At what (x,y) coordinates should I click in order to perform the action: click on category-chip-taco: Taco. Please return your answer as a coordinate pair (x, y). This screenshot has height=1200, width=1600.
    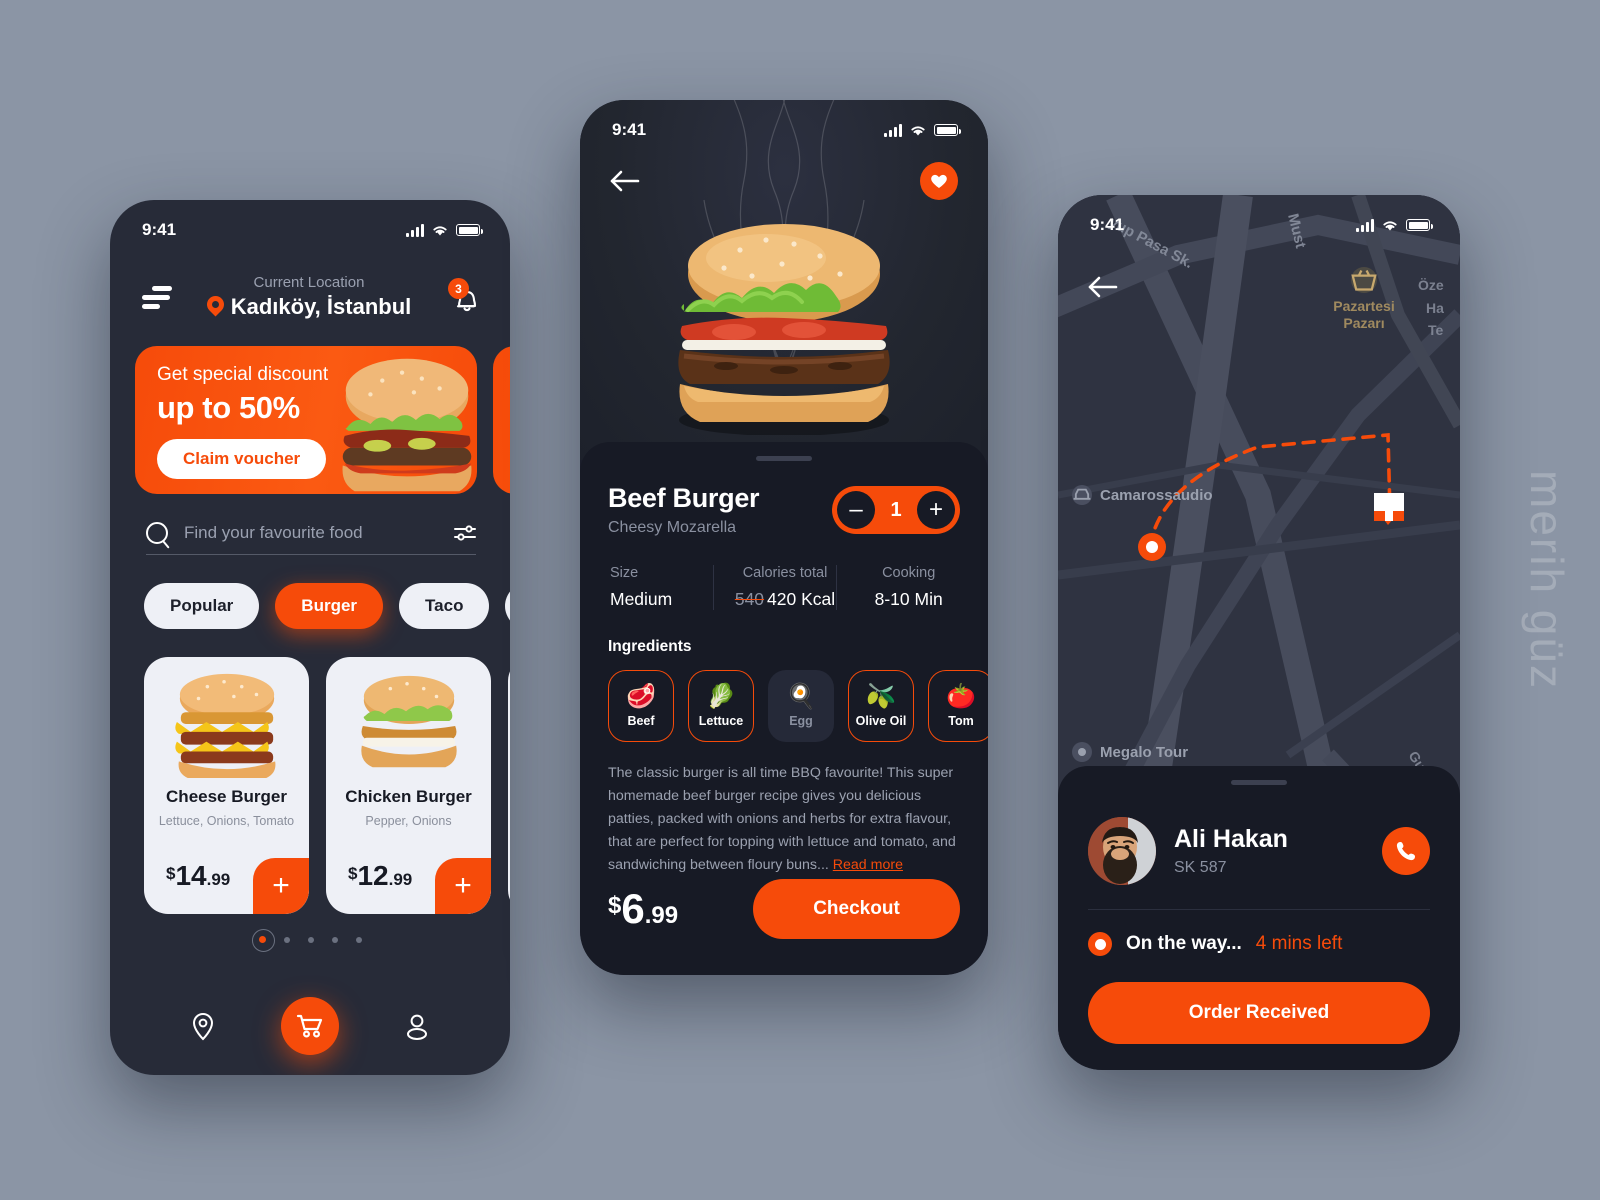
    Looking at the image, I should click on (444, 606).